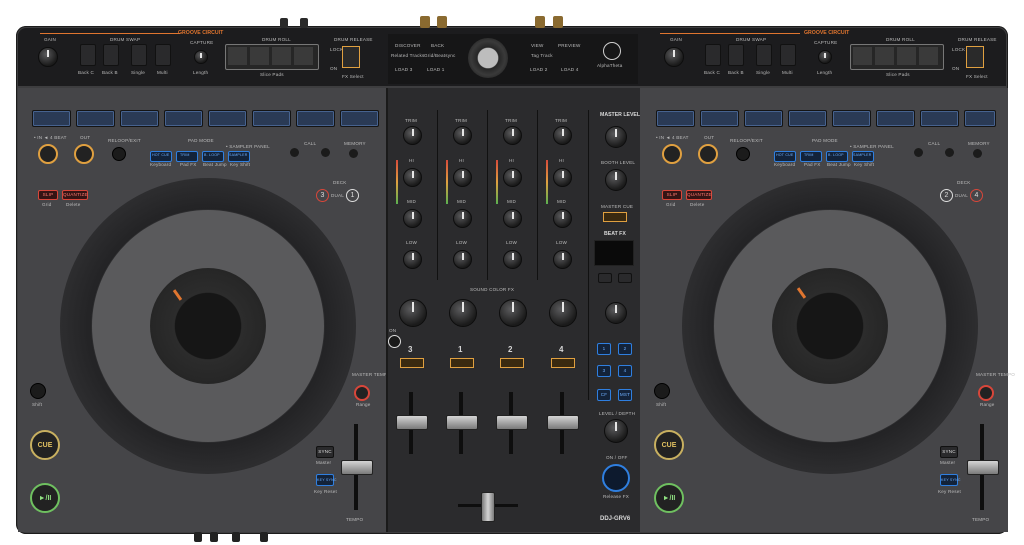 Image resolution: width=1024 pixels, height=545 pixels. I want to click on ch3-cue-button, so click(412, 363).